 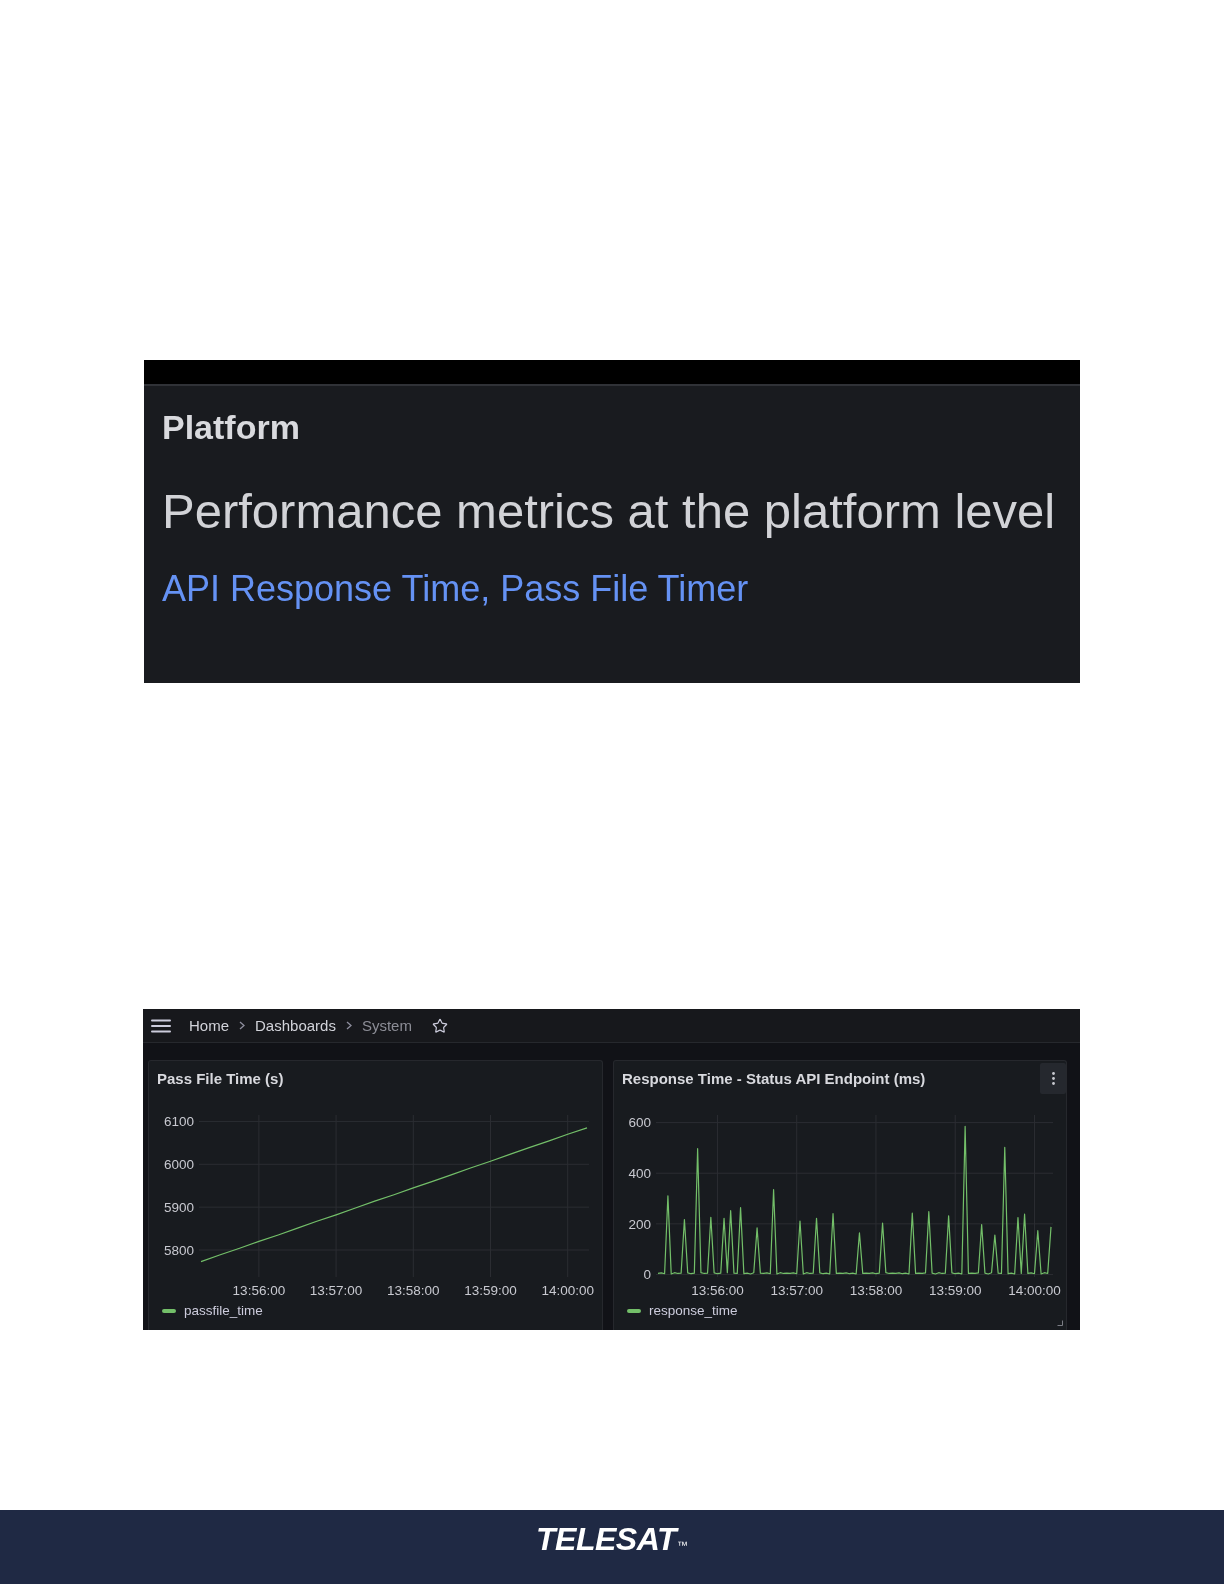 What do you see at coordinates (1060, 1323) in the screenshot?
I see `resize-handle-icon` at bounding box center [1060, 1323].